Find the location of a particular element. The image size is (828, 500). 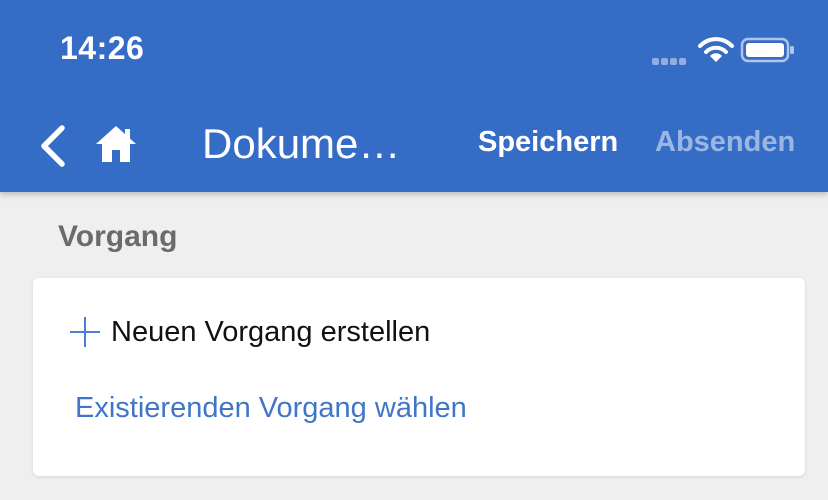

cellular-signal-icon is located at coordinates (672, 58).